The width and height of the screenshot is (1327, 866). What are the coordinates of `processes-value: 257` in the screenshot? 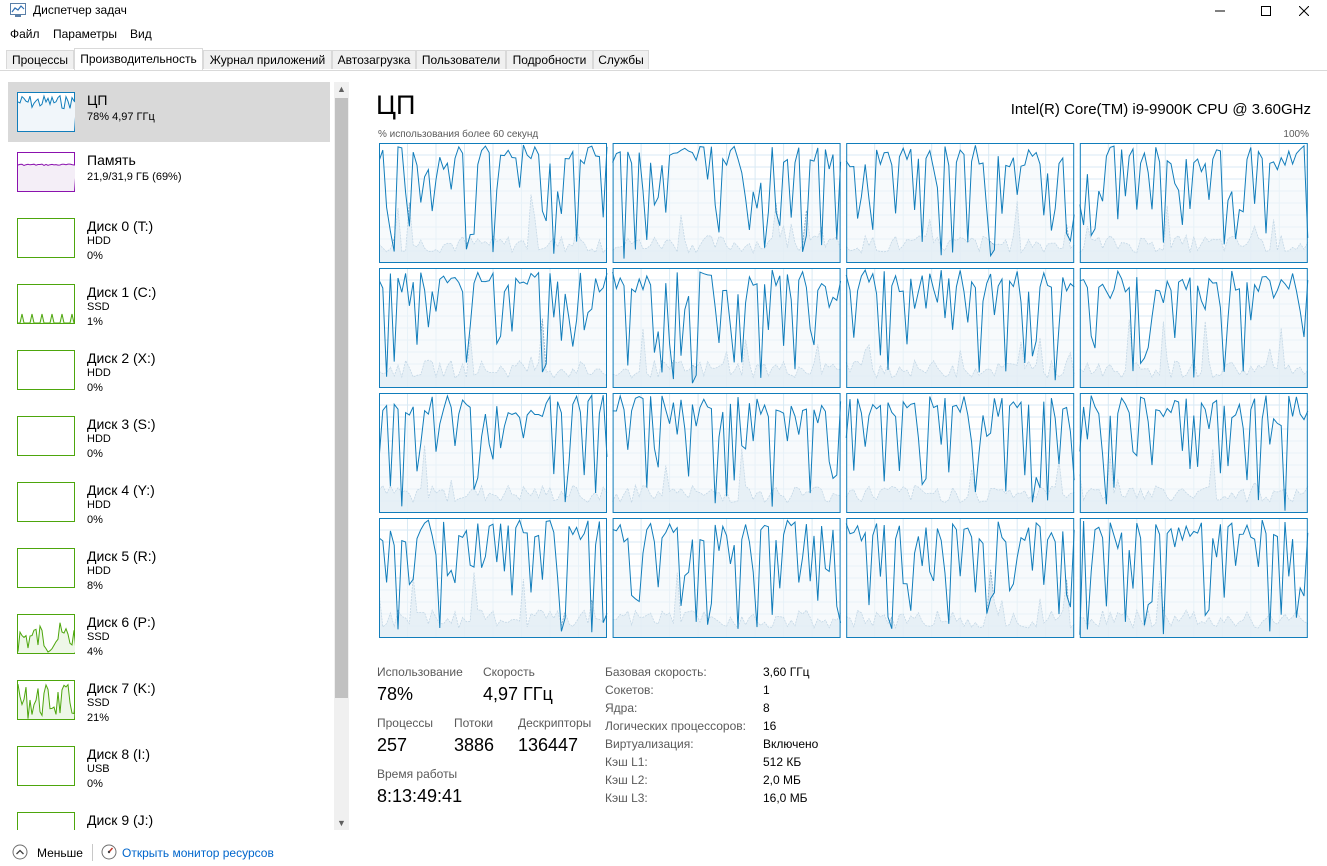 It's located at (392, 745).